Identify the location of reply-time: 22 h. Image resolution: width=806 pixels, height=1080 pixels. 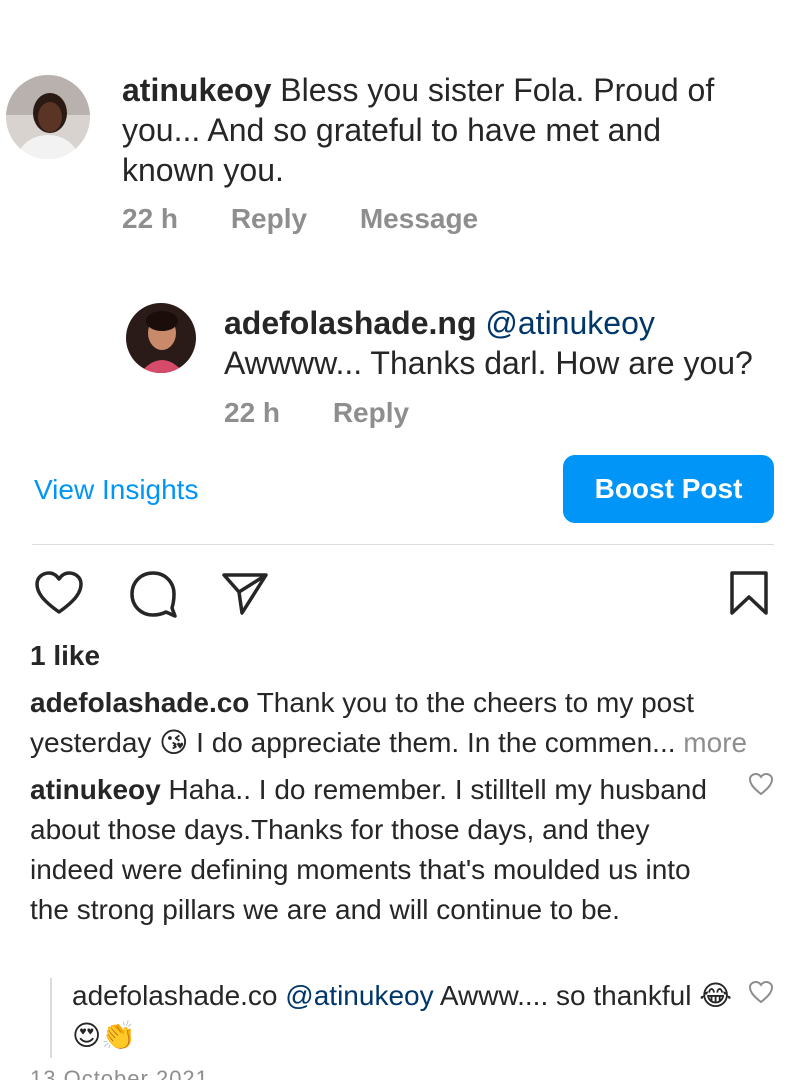
(252, 412).